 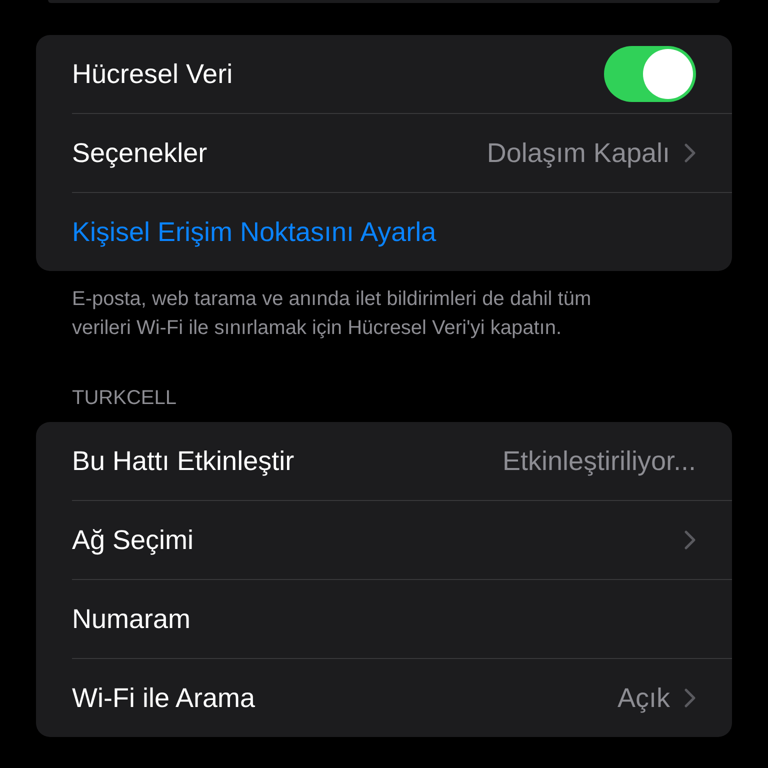 I want to click on setting-value: Açık, so click(x=643, y=698).